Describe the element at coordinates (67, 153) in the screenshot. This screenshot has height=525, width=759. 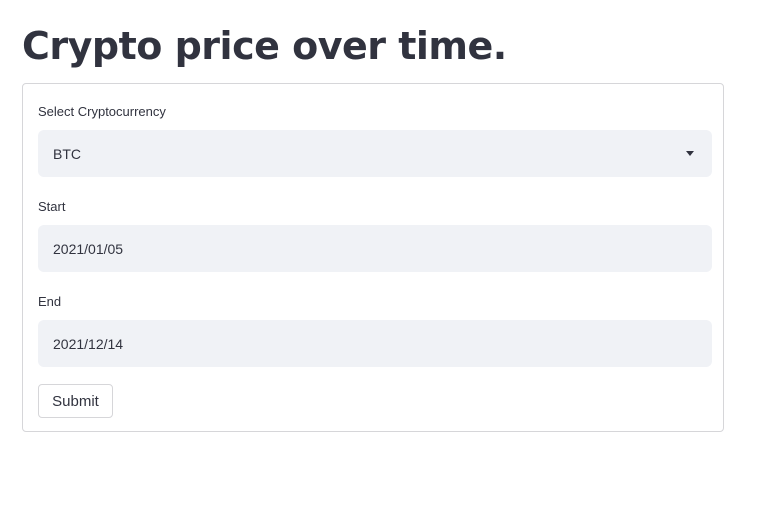
I see `crypto-select-value: BTC` at that location.